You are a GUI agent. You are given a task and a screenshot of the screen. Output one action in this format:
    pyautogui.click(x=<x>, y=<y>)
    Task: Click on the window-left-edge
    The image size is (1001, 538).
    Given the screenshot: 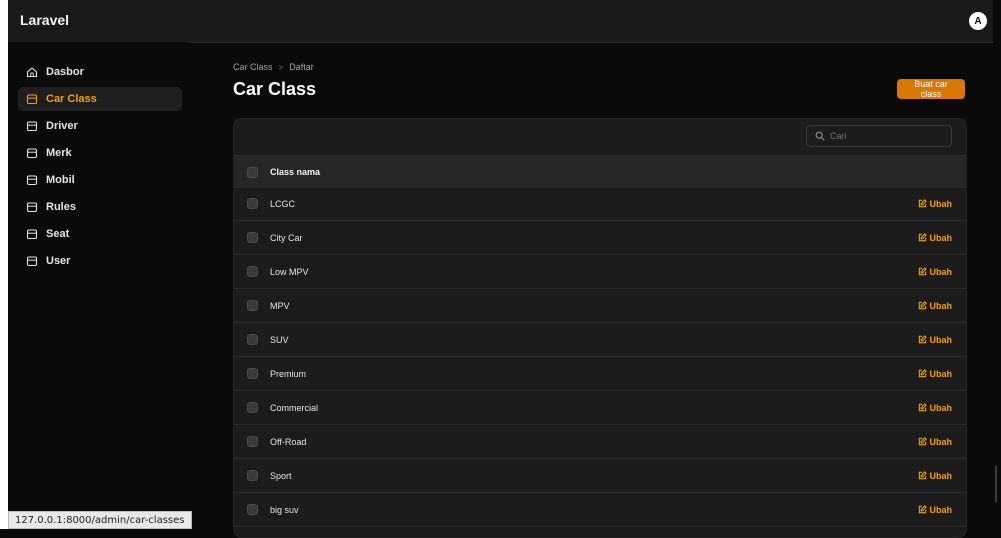 What is the action you would take?
    pyautogui.click(x=4, y=264)
    